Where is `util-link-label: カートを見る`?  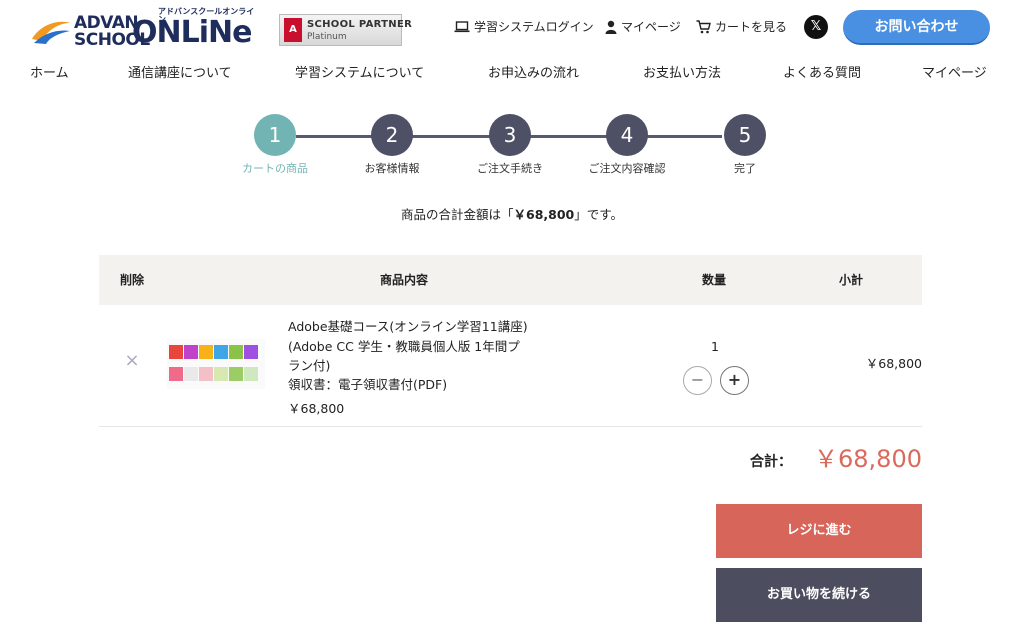 util-link-label: カートを見る is located at coordinates (751, 27).